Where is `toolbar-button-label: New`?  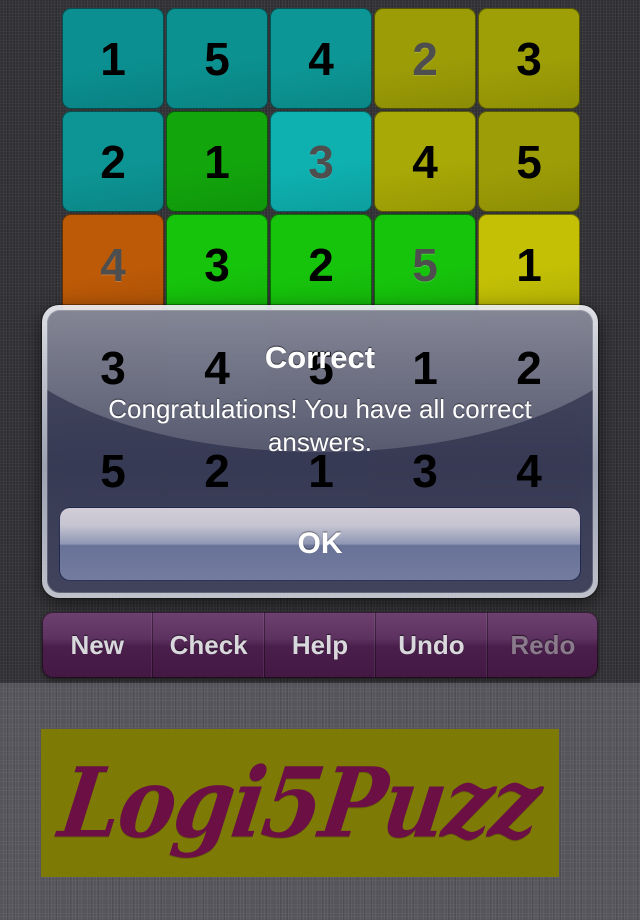
toolbar-button-label: New is located at coordinates (97, 644).